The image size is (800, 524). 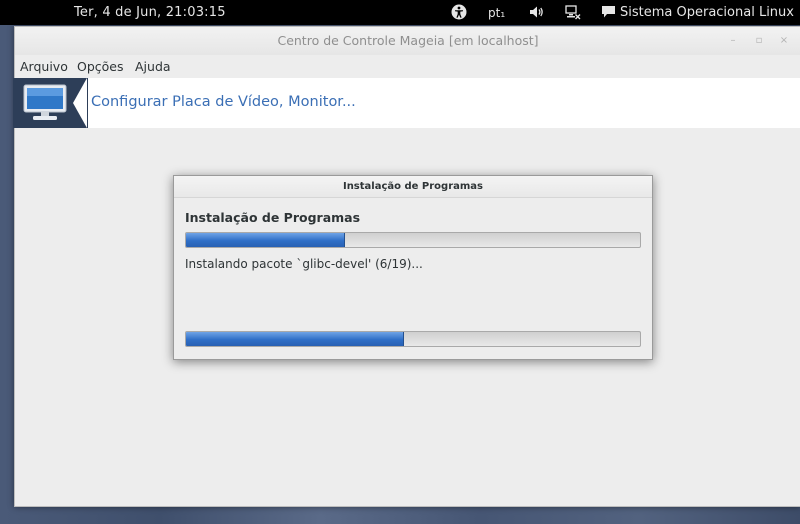 I want to click on monitor-icon, so click(x=45, y=105).